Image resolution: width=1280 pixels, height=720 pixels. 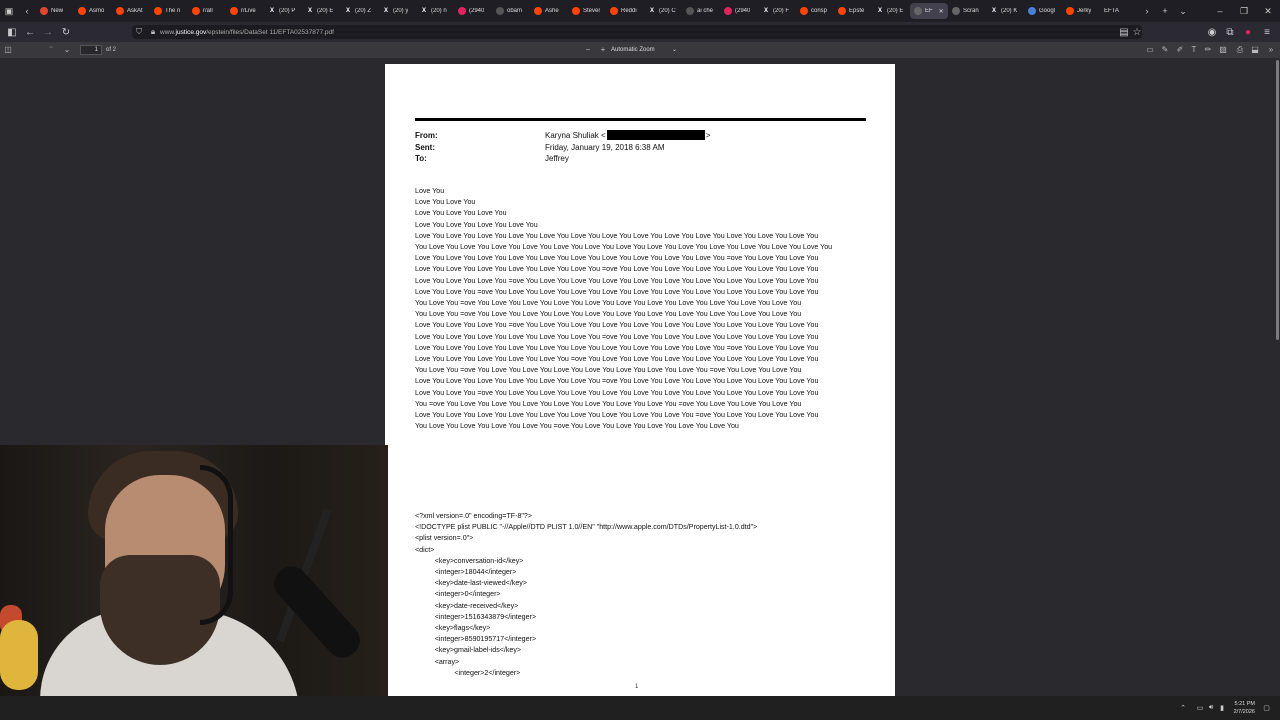 What do you see at coordinates (111, 50) in the screenshot?
I see `page-count: of 2` at bounding box center [111, 50].